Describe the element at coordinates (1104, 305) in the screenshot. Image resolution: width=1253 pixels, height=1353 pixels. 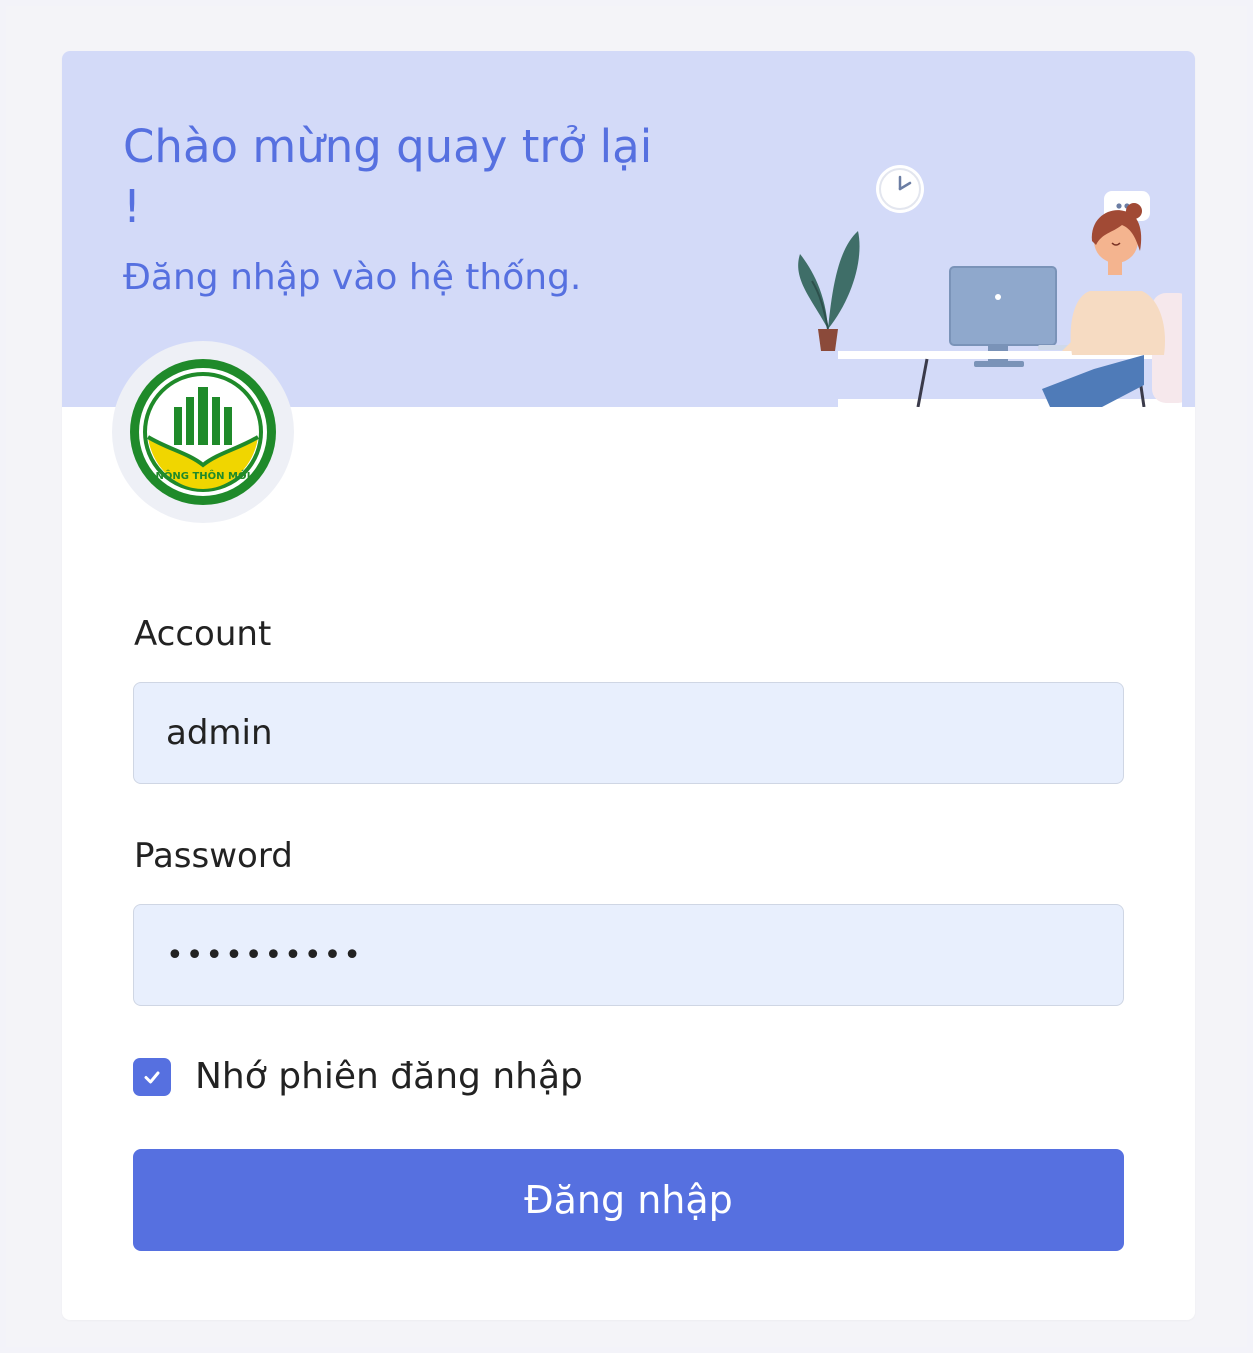
I see `person-icon` at that location.